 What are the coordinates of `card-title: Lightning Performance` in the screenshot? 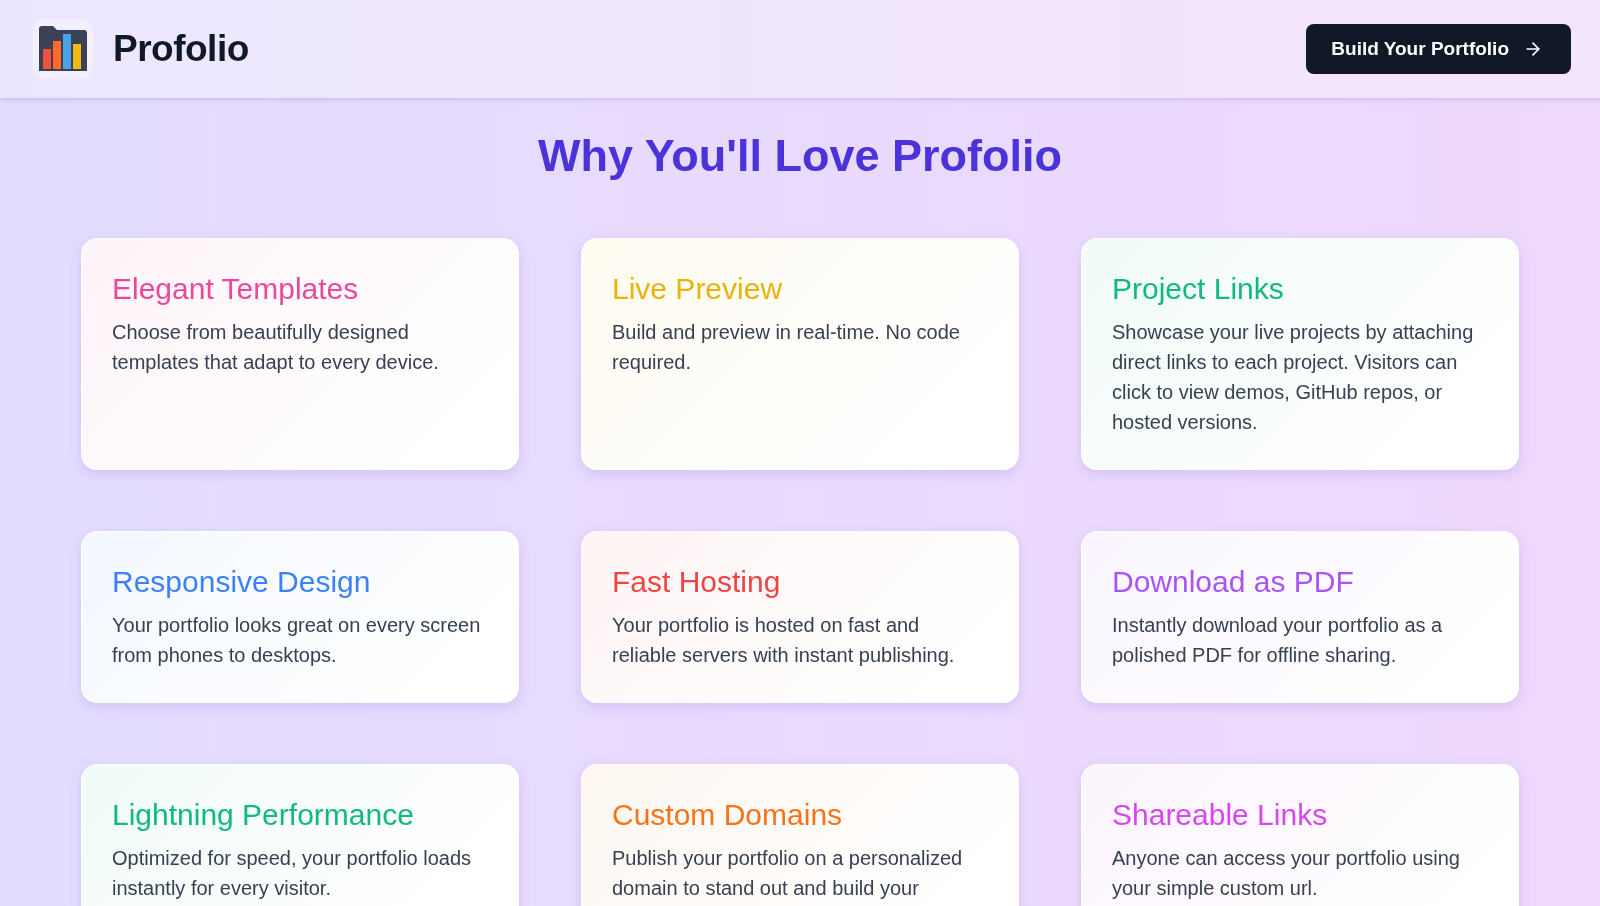 It's located at (263, 815).